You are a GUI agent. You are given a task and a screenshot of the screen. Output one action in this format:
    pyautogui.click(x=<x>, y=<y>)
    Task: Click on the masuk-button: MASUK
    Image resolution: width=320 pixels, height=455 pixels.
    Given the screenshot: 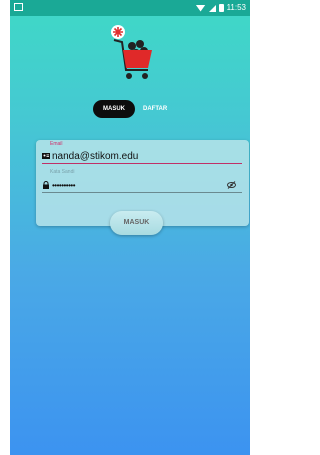 What is the action you would take?
    pyautogui.click(x=136, y=223)
    